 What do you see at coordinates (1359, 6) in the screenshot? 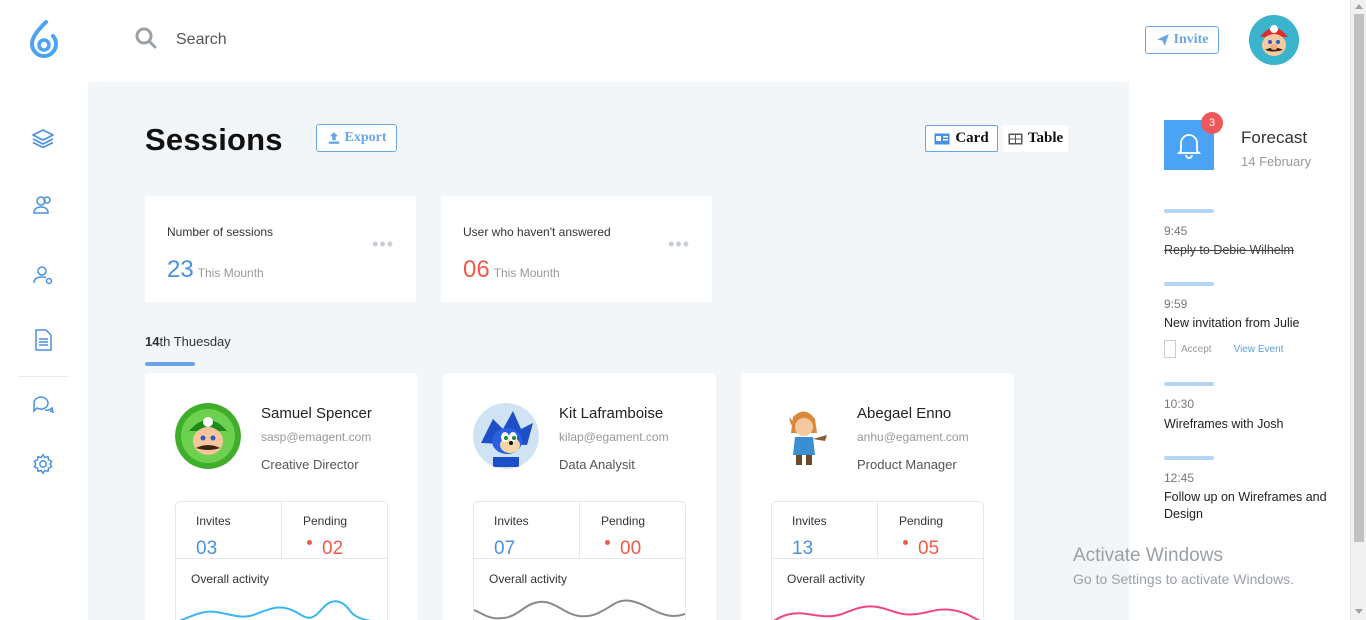
I see `scroll-up-arrow-icon` at bounding box center [1359, 6].